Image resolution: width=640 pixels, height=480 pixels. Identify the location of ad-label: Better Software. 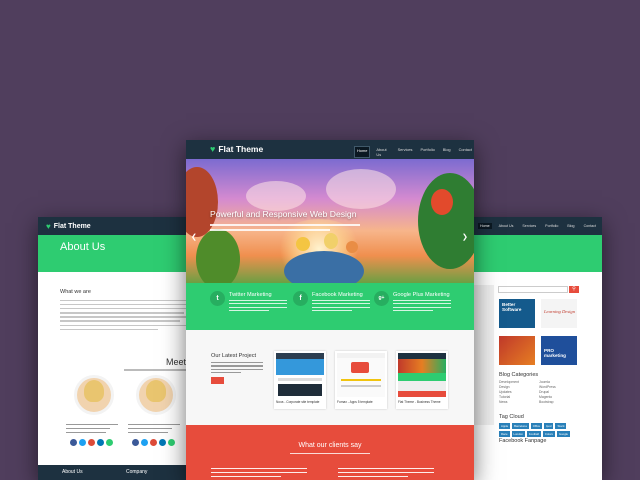
(512, 307).